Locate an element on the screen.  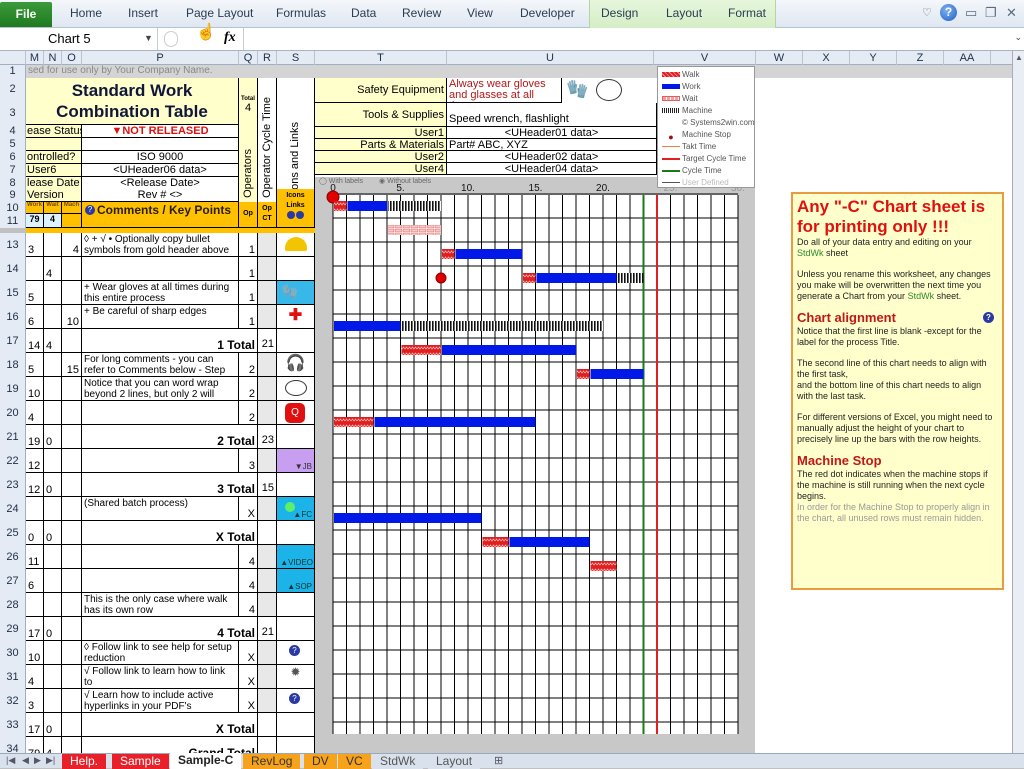
tab-review: Review is located at coordinates (421, 13).